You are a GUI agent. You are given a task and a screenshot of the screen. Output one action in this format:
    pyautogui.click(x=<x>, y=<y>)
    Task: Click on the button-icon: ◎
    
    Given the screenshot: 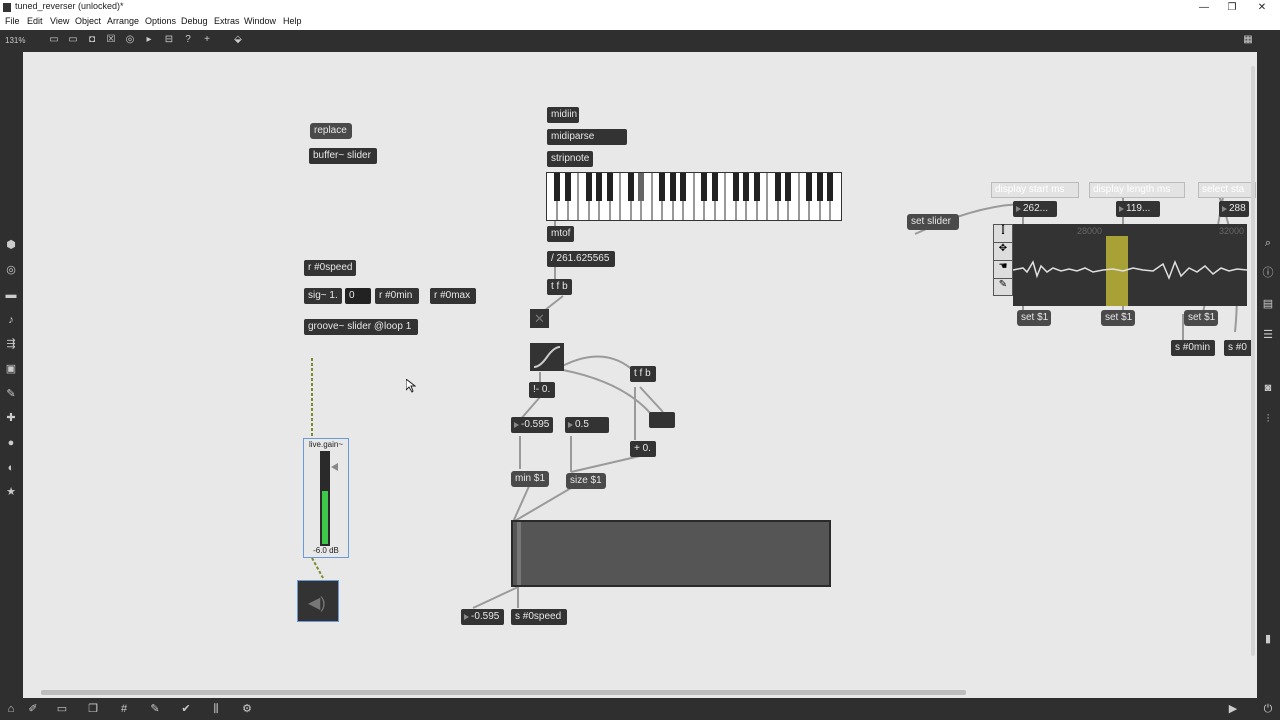 What is the action you would take?
    pyautogui.click(x=130, y=40)
    